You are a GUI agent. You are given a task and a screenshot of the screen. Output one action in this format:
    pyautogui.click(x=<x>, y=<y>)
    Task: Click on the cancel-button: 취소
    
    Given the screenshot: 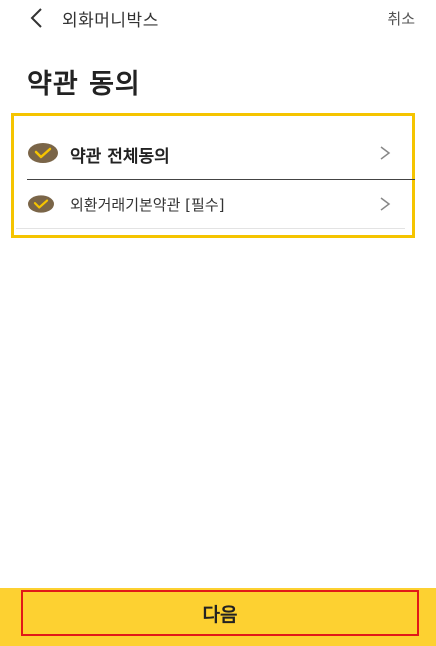 What is the action you would take?
    pyautogui.click(x=401, y=18)
    